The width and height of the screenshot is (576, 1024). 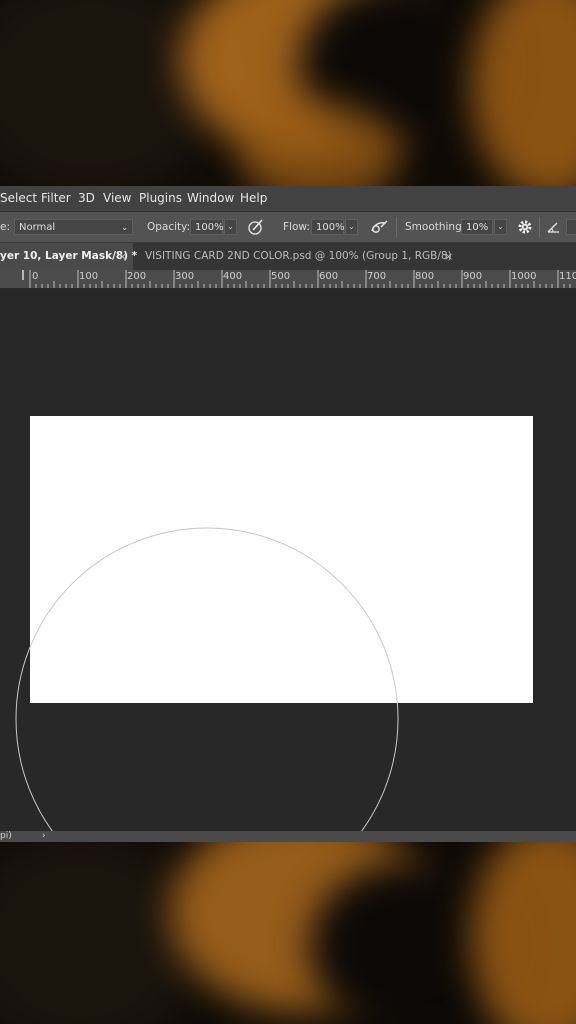 I want to click on smoothing-label: Smoothing:, so click(x=435, y=227).